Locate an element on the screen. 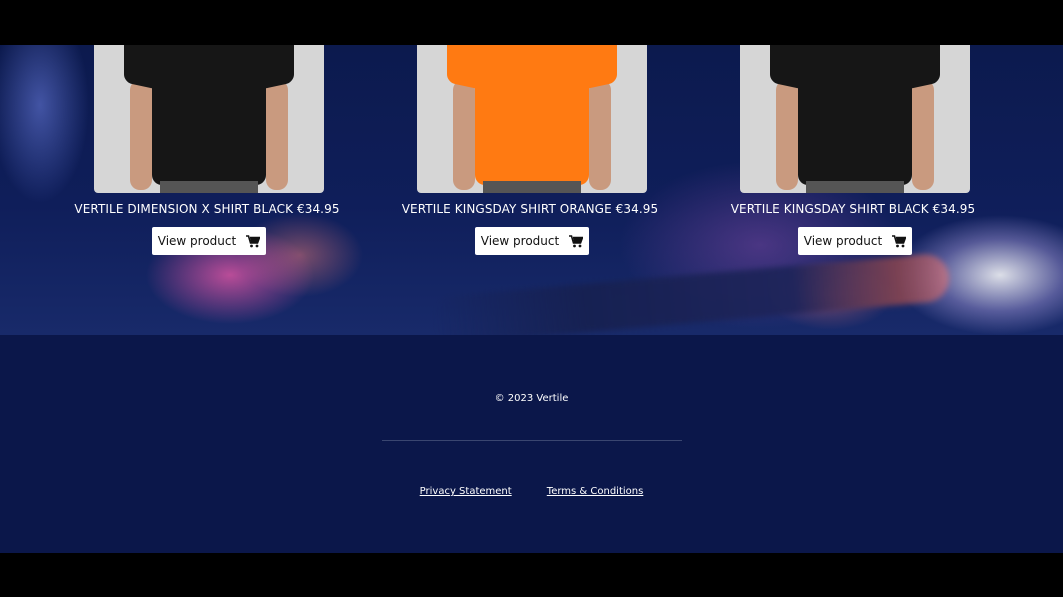  footer-divider is located at coordinates (532, 440).